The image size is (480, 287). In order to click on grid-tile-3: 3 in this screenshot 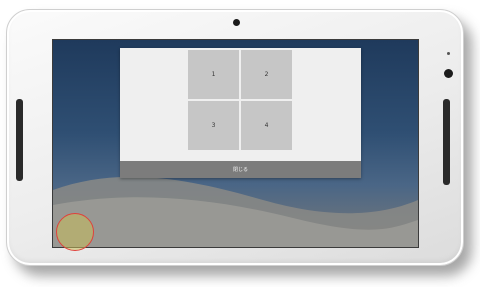, I will do `click(213, 125)`.